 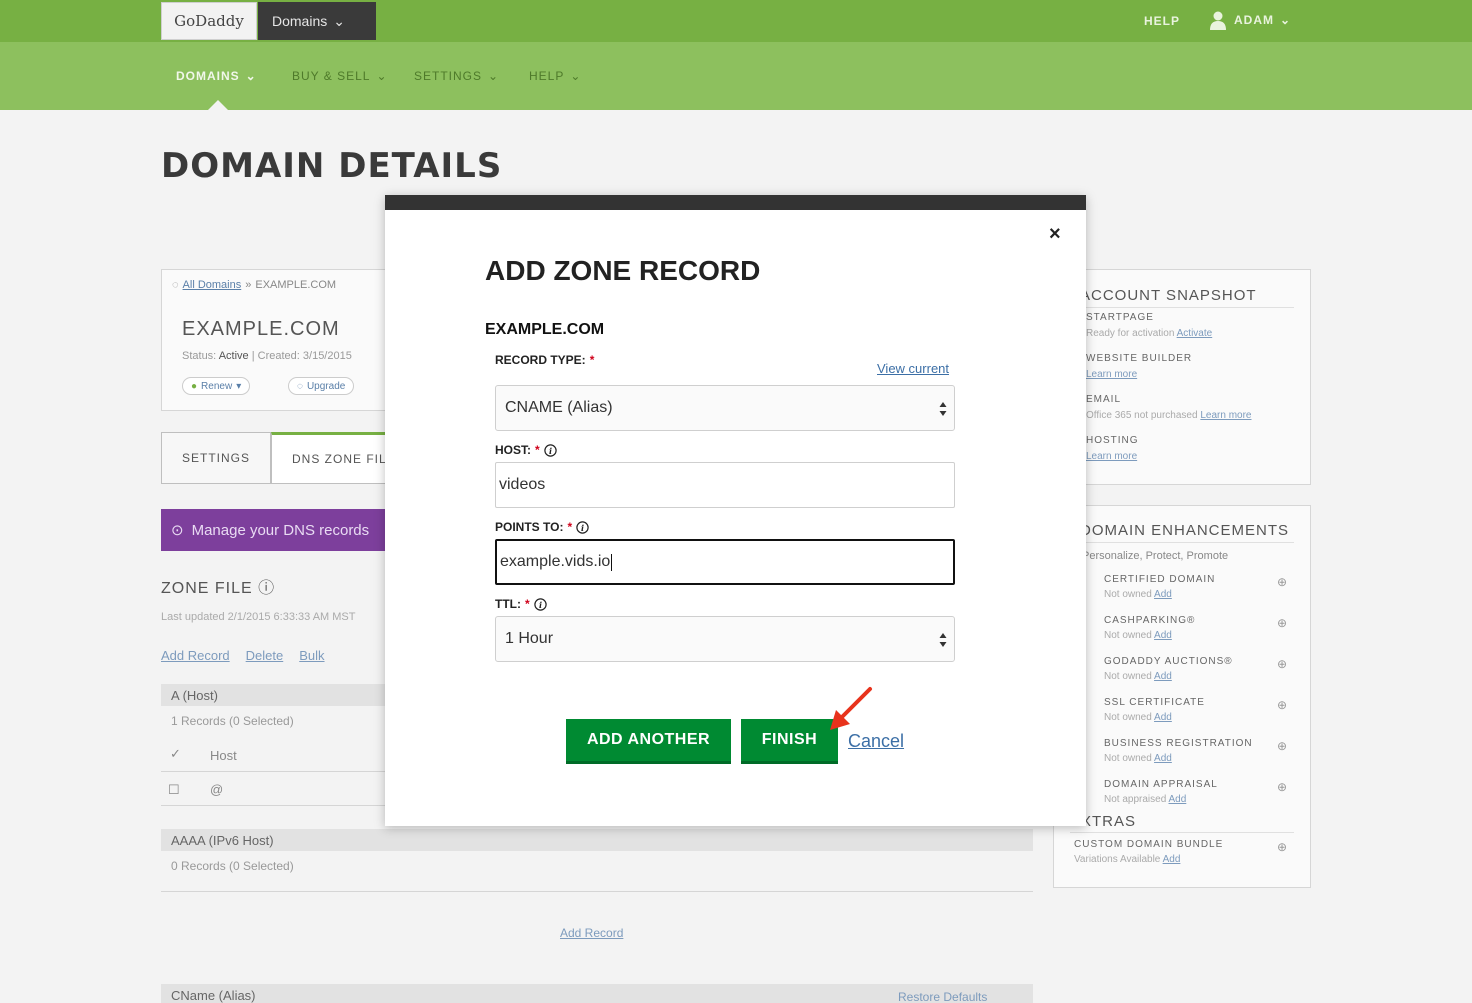 What do you see at coordinates (1128, 594) in the screenshot?
I see `enh-certified-status: Not owned` at bounding box center [1128, 594].